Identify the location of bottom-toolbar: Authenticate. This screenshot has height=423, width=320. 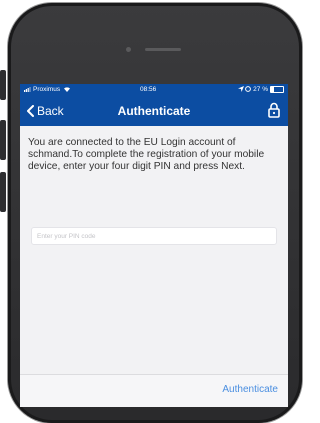
(154, 390).